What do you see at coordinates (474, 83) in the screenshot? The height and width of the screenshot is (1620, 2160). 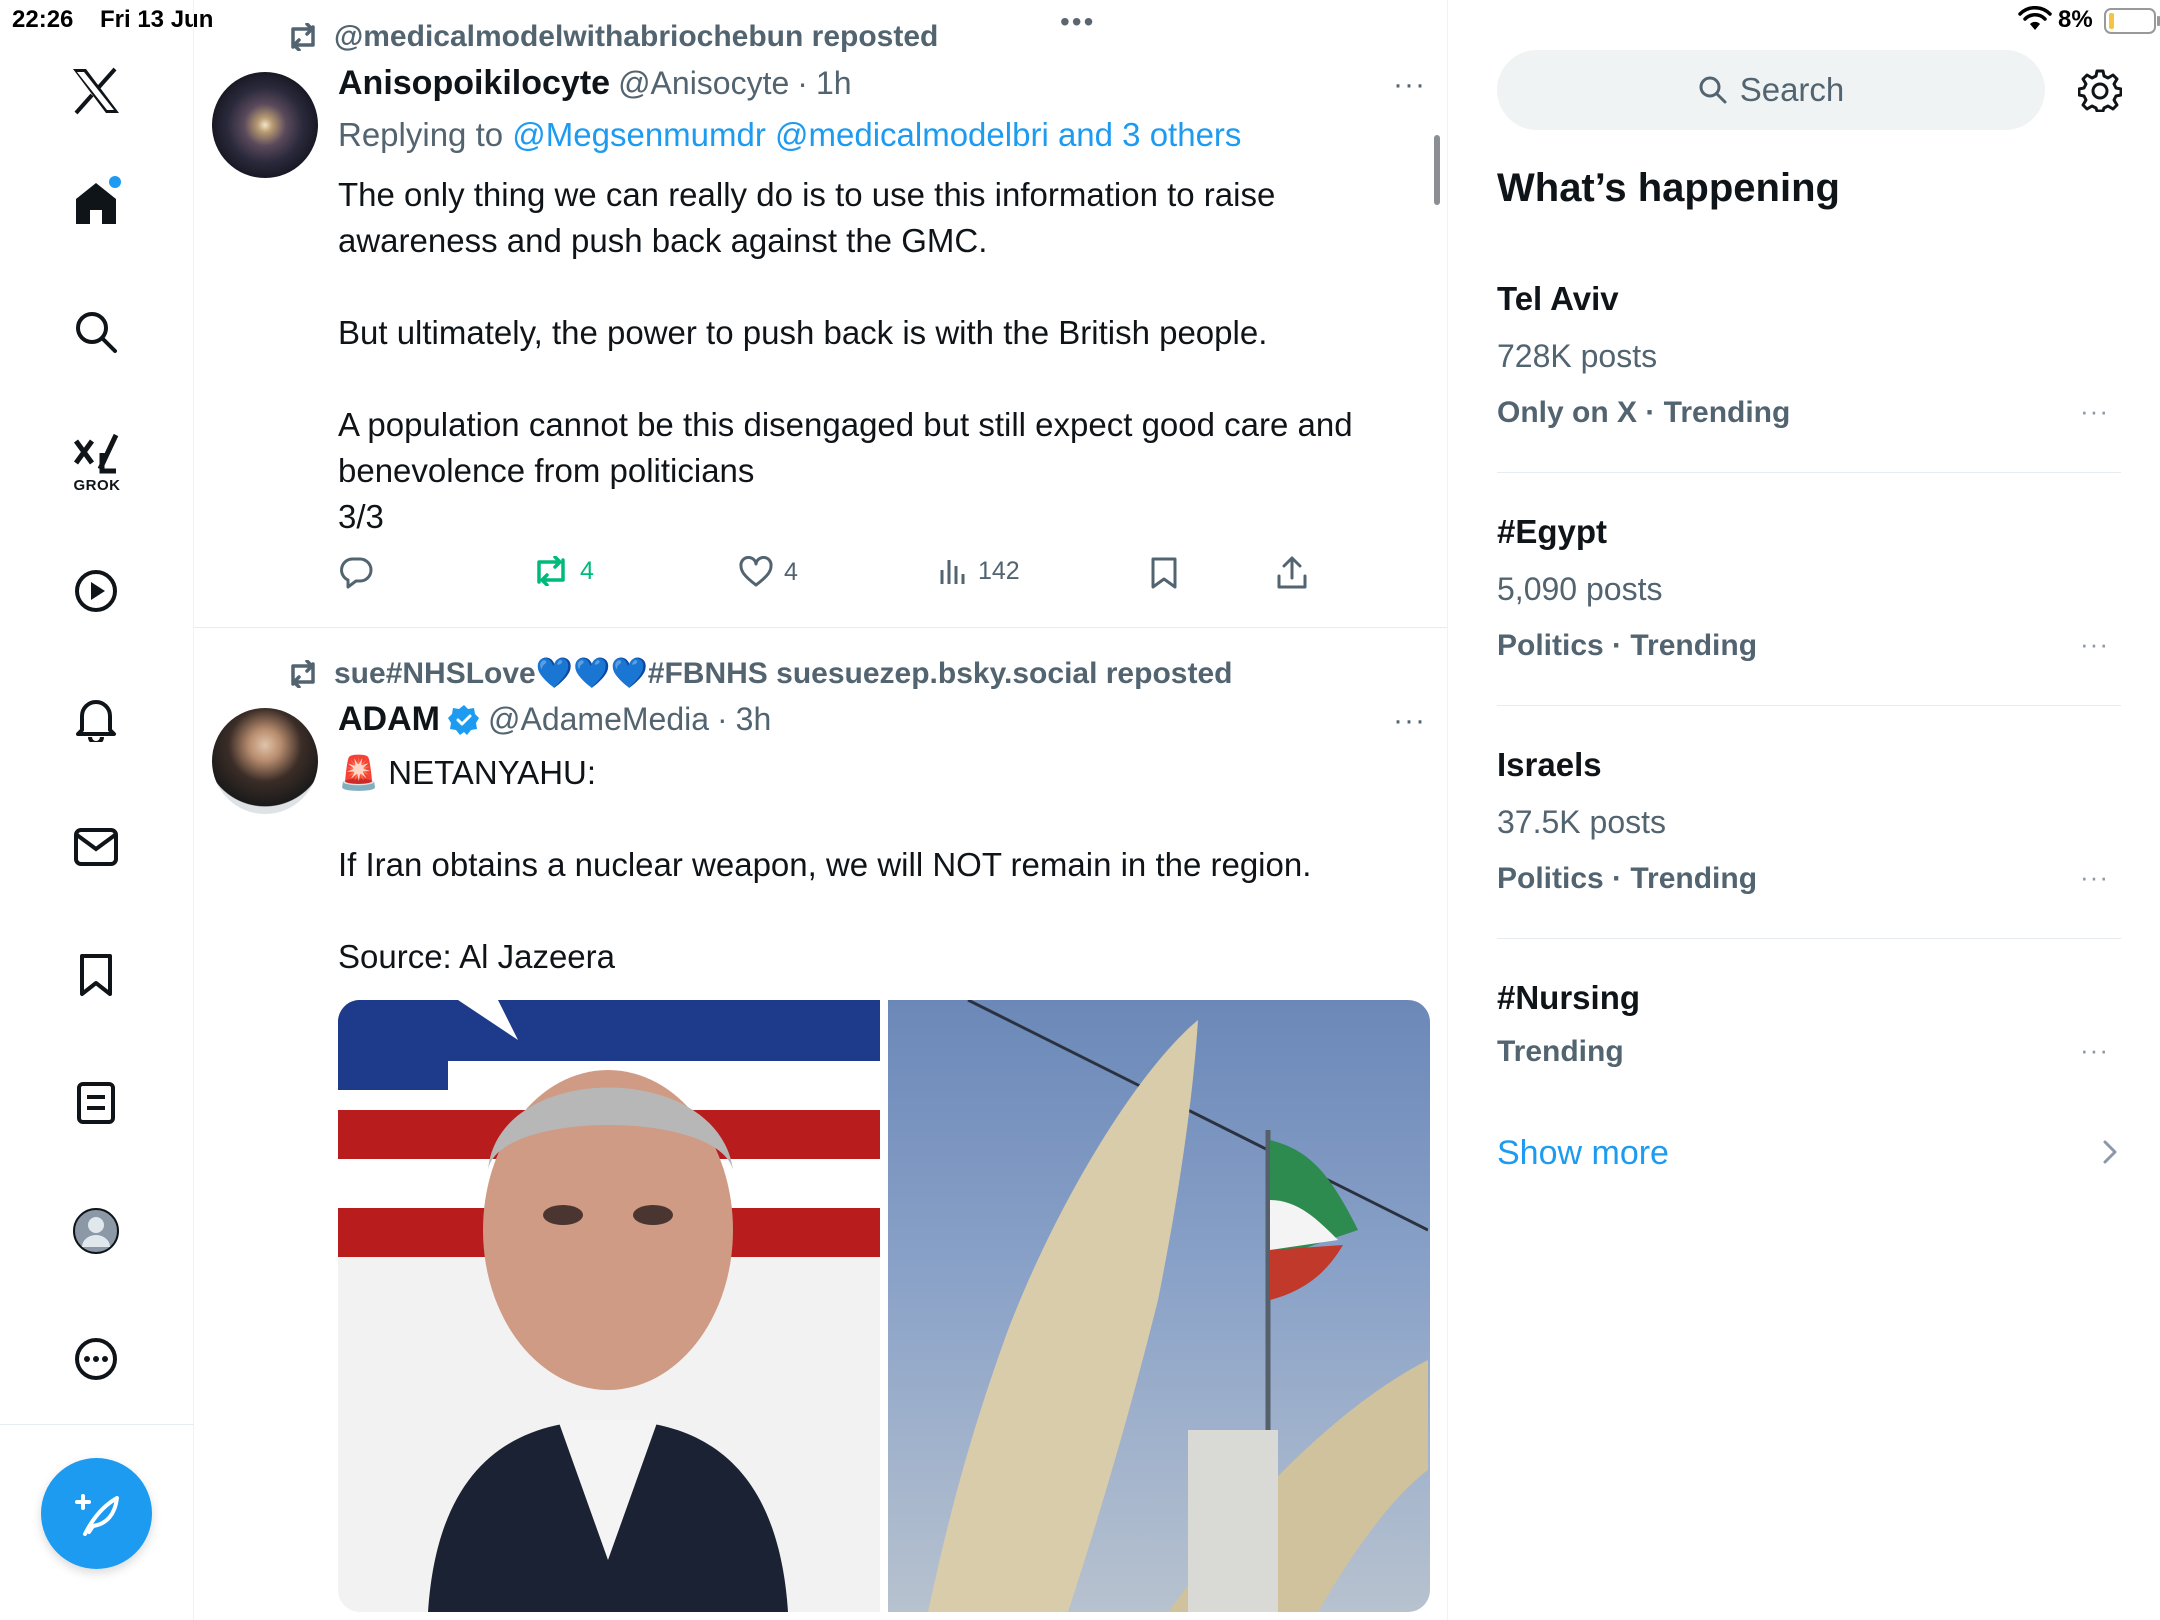 I see `display-name: Anisopoikilocyte` at bounding box center [474, 83].